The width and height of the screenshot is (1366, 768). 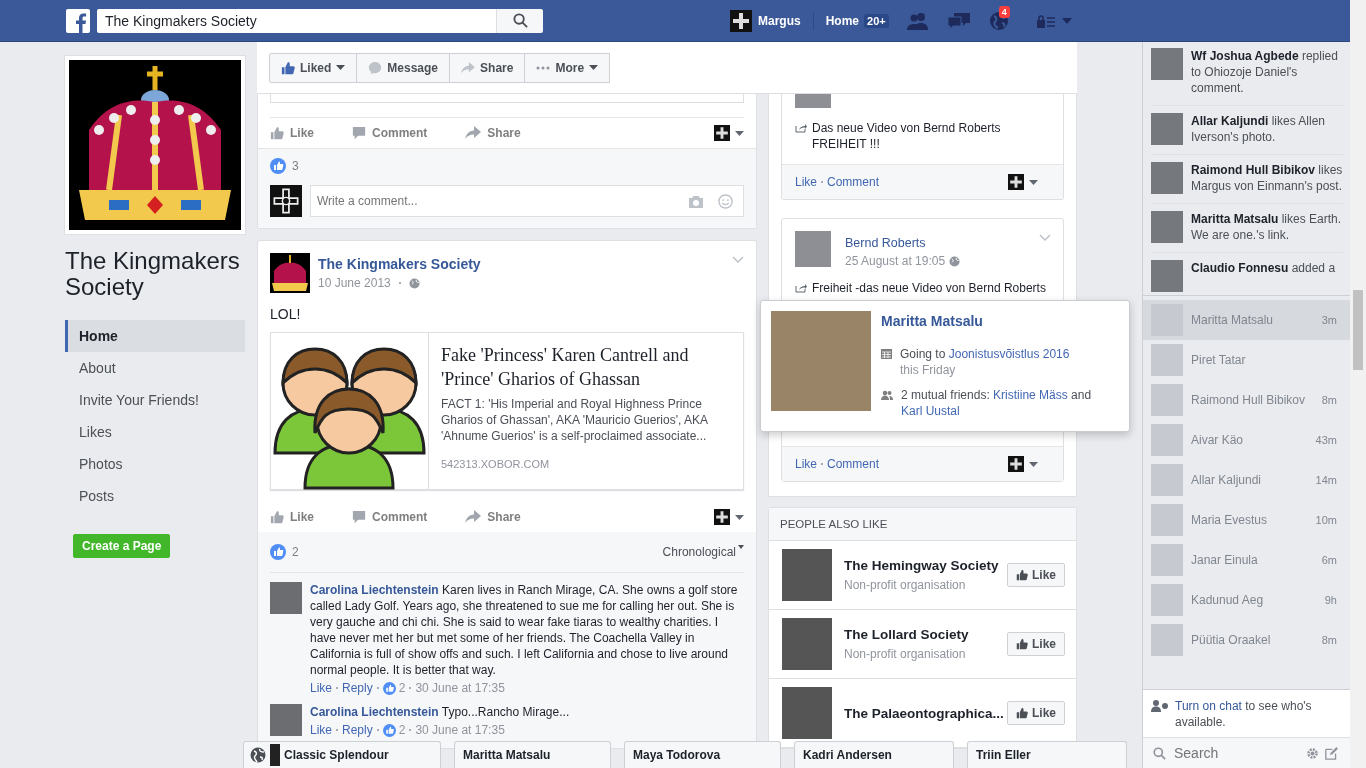 What do you see at coordinates (586, 367) in the screenshot?
I see `link-title: Fake 'Princess' Karen Cantrell and 'Prince' Gharios of Ghassan` at bounding box center [586, 367].